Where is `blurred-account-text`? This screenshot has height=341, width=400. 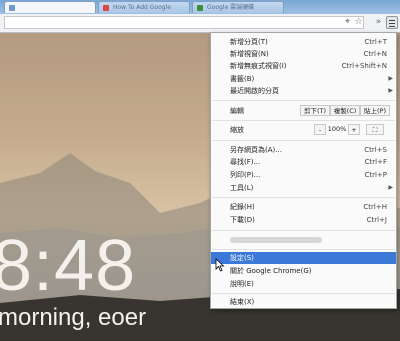 blurred-account-text is located at coordinates (276, 240).